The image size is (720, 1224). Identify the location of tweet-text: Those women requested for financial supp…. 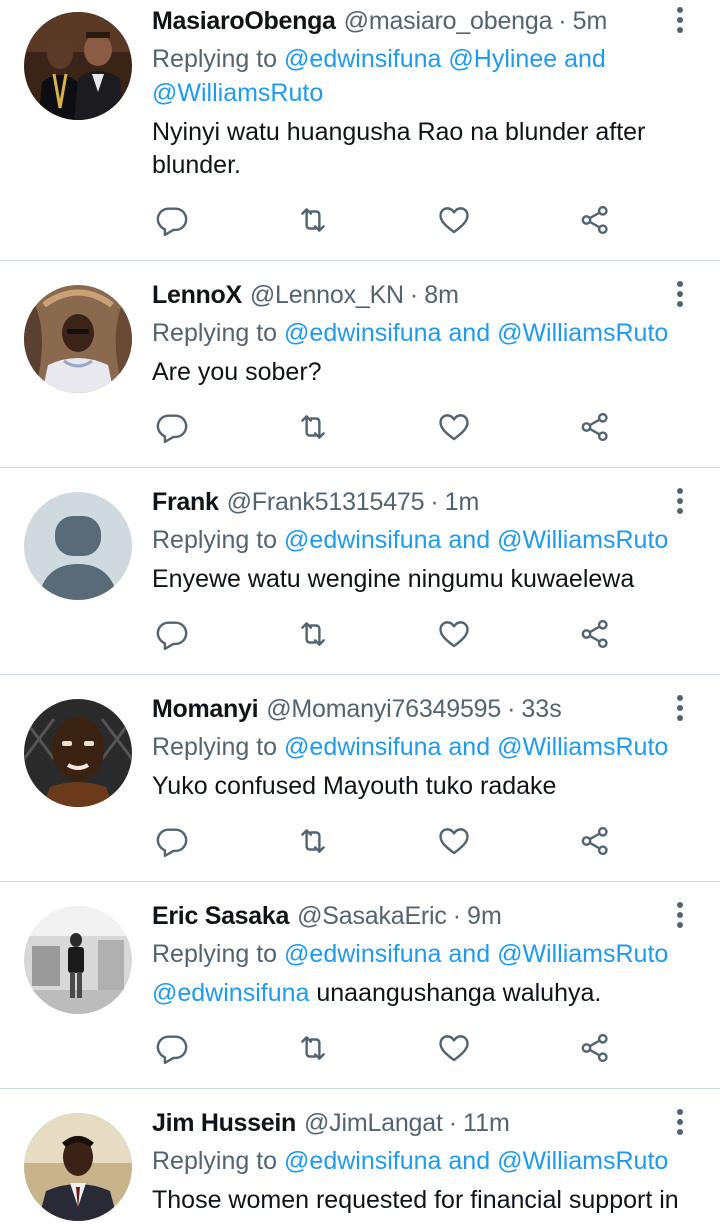
(415, 1200).